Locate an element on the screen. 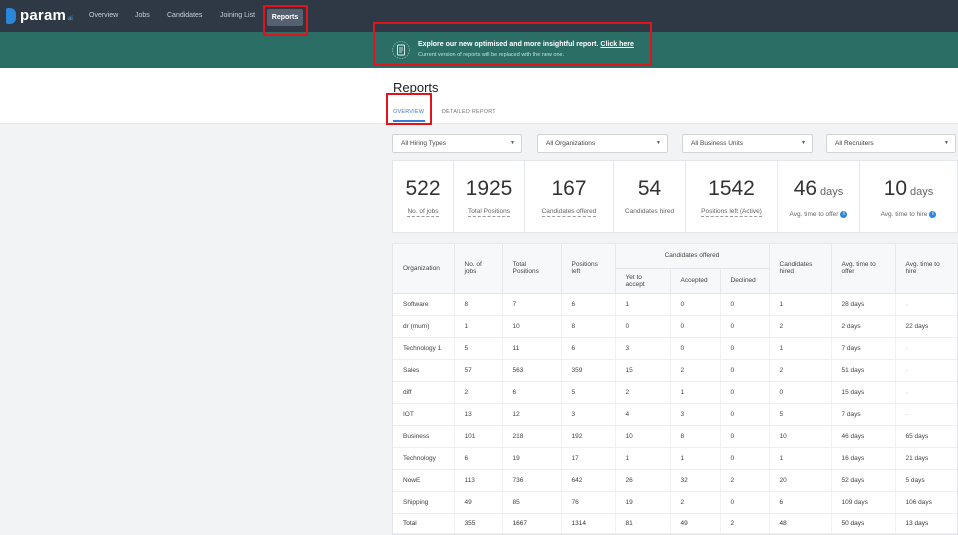 This screenshot has width=958, height=535. table-cell: Business is located at coordinates (424, 436).